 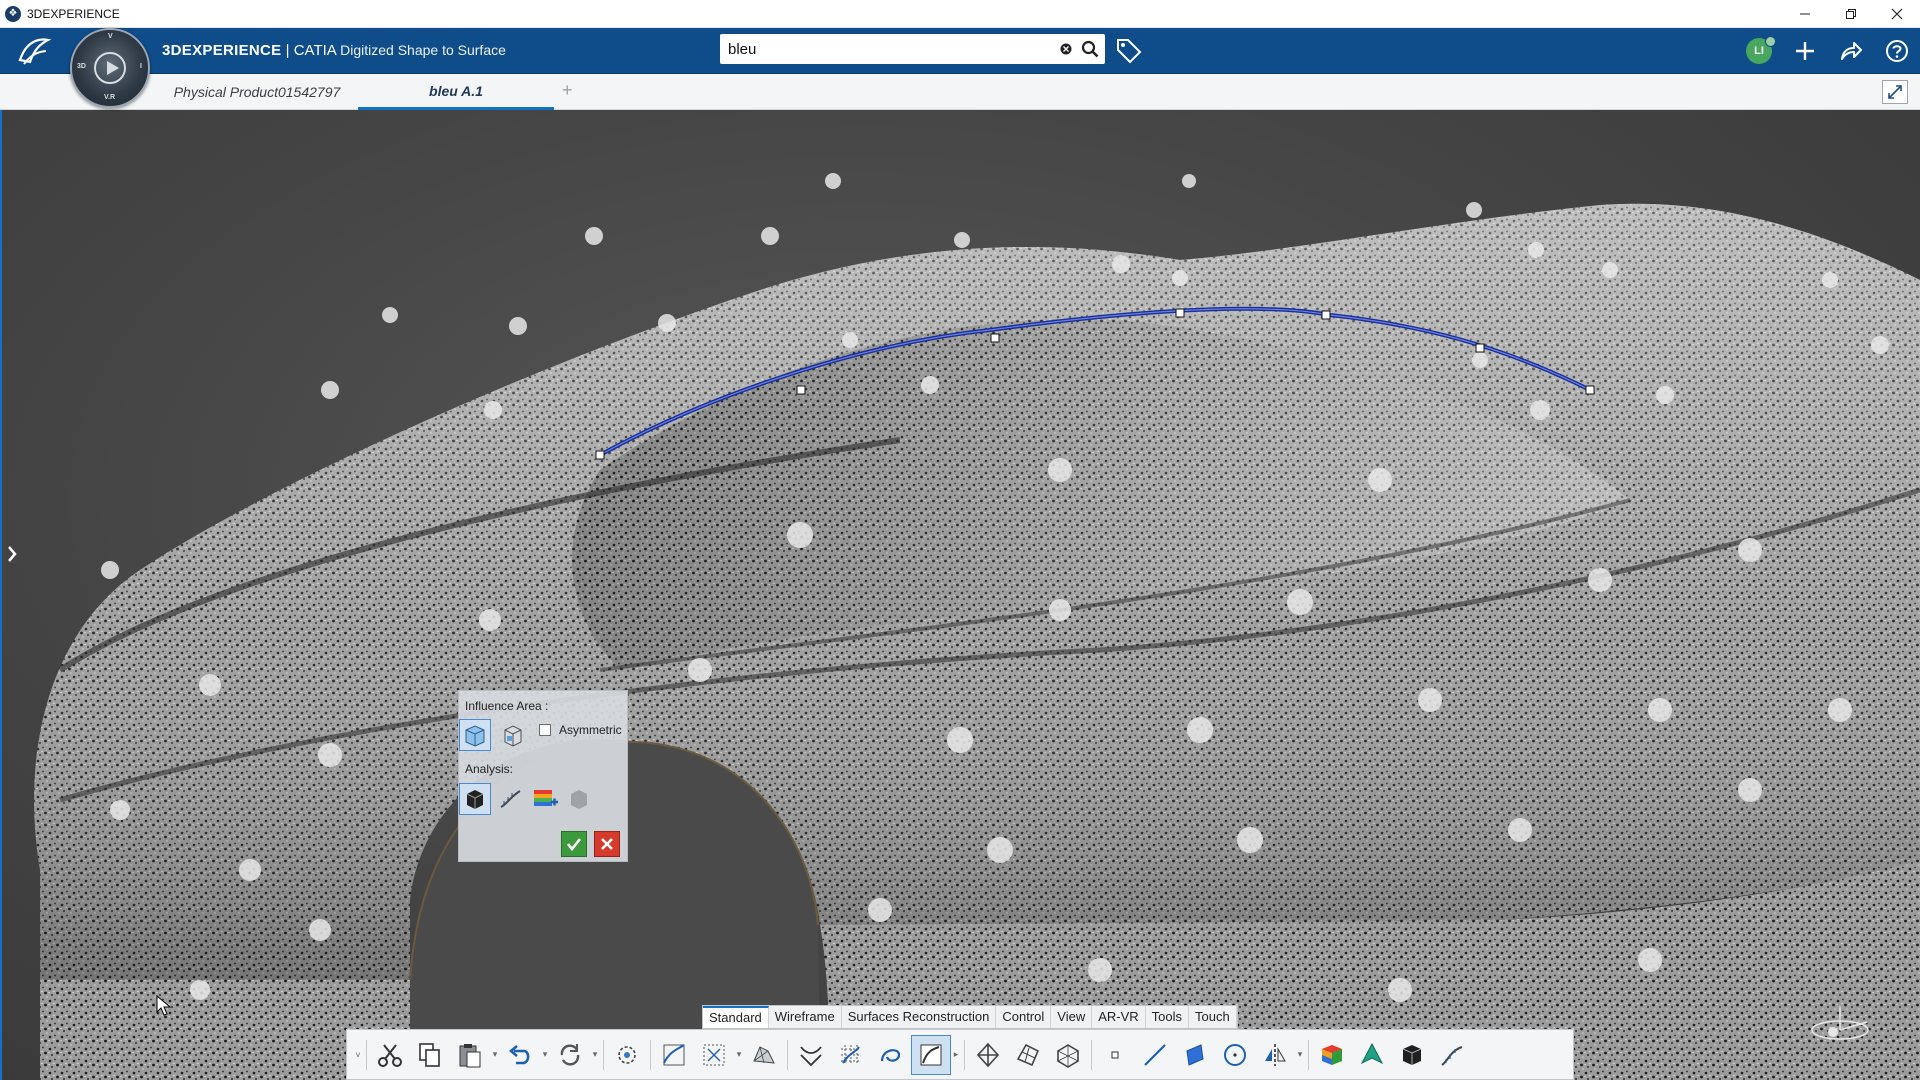 What do you see at coordinates (579, 799) in the screenshot?
I see `analysis-disabled-button` at bounding box center [579, 799].